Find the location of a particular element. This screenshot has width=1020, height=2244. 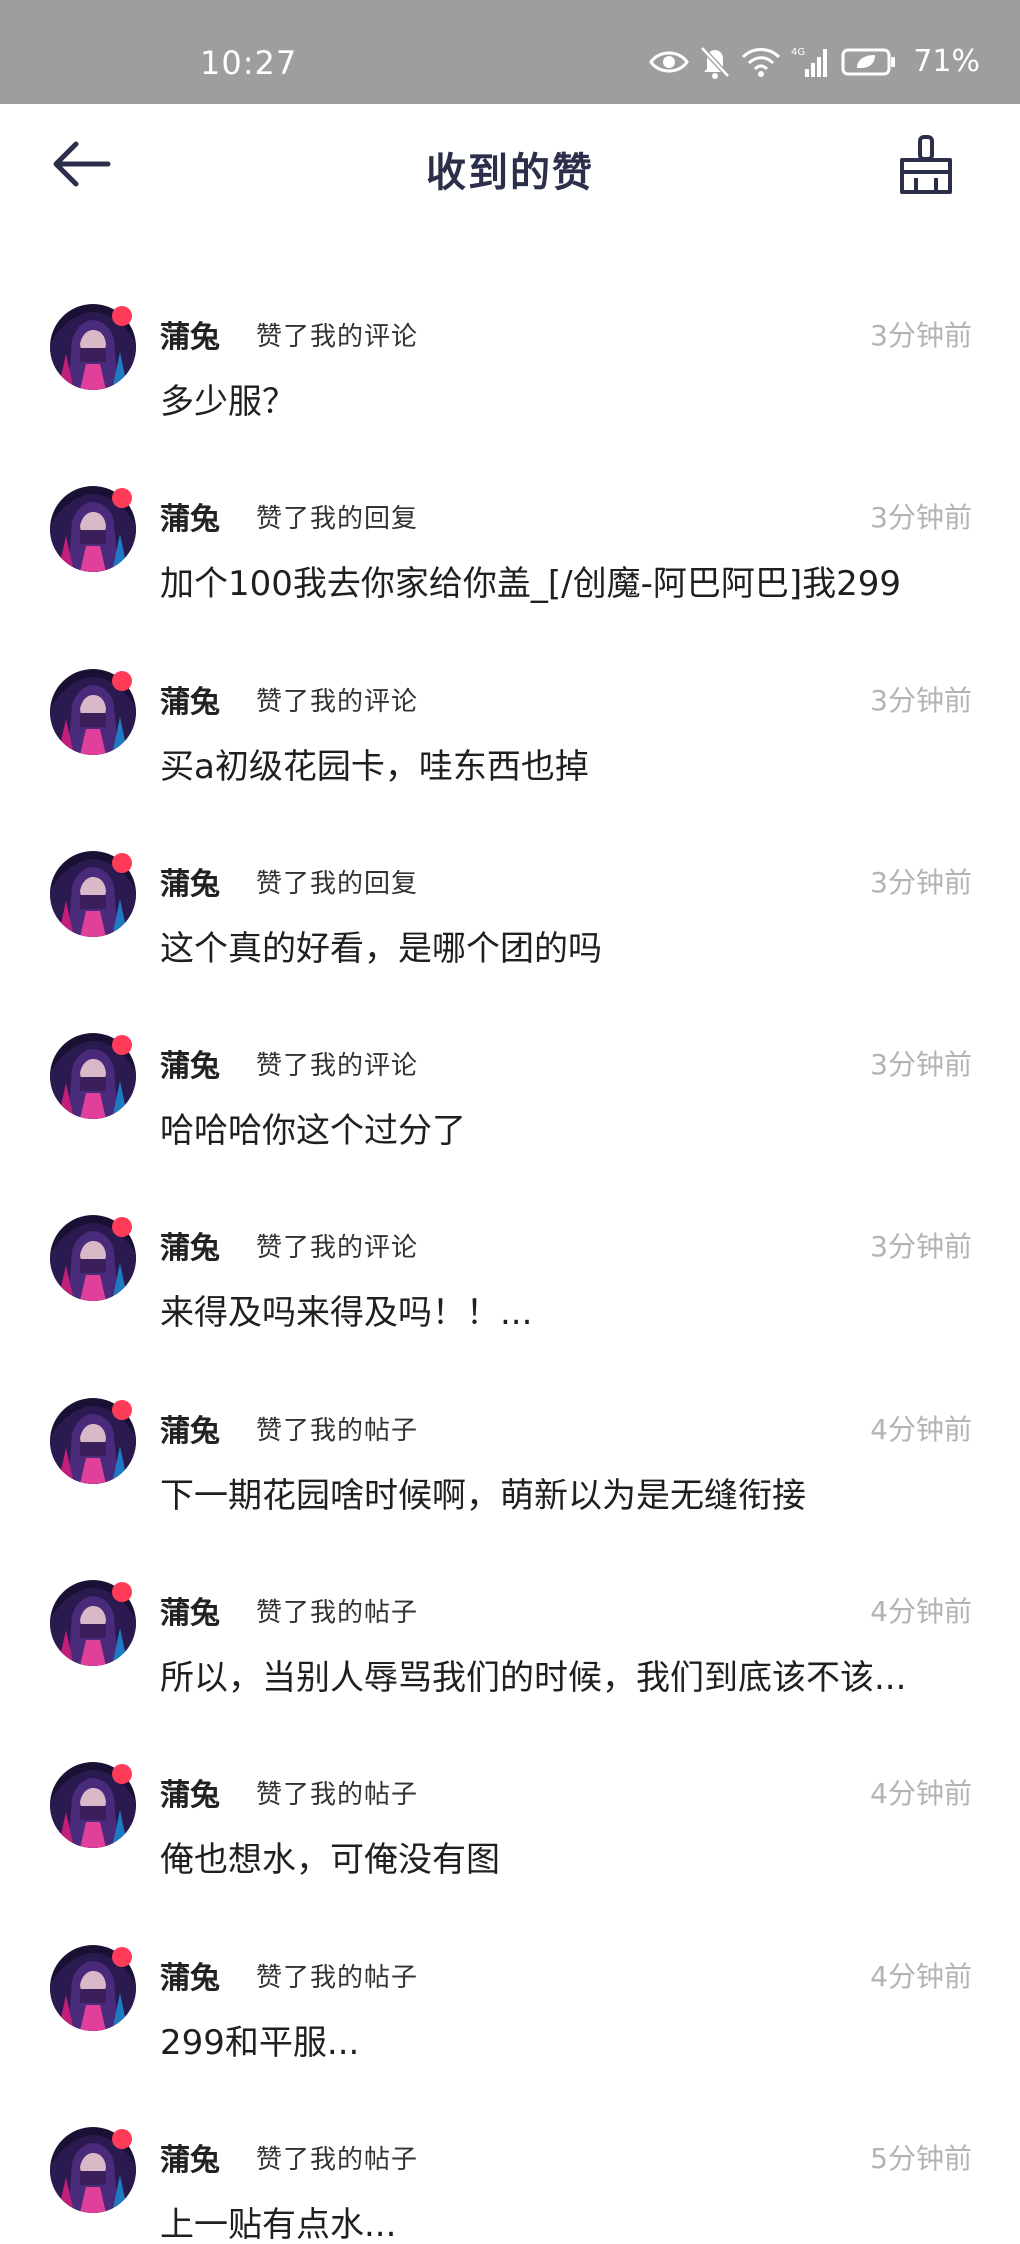

svg-text: 4G is located at coordinates (798, 52).